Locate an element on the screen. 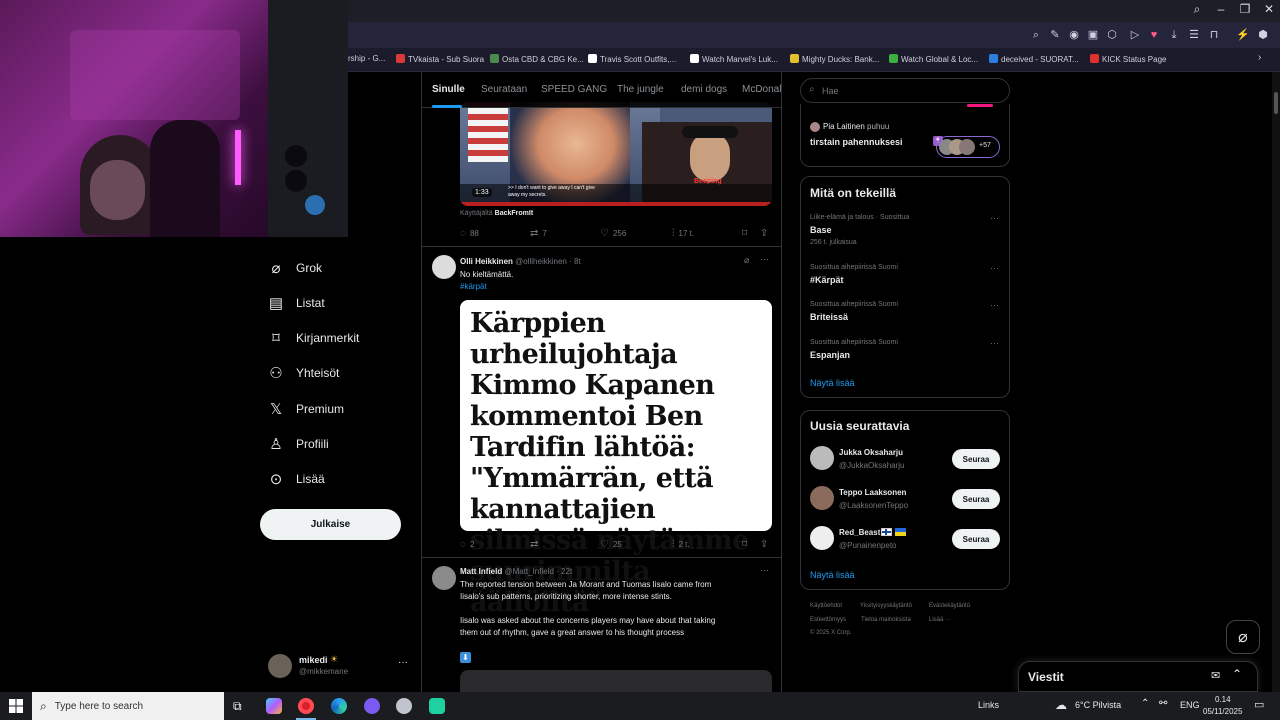  sidebar-item-more: ⊙ Lisää is located at coordinates (295, 479).